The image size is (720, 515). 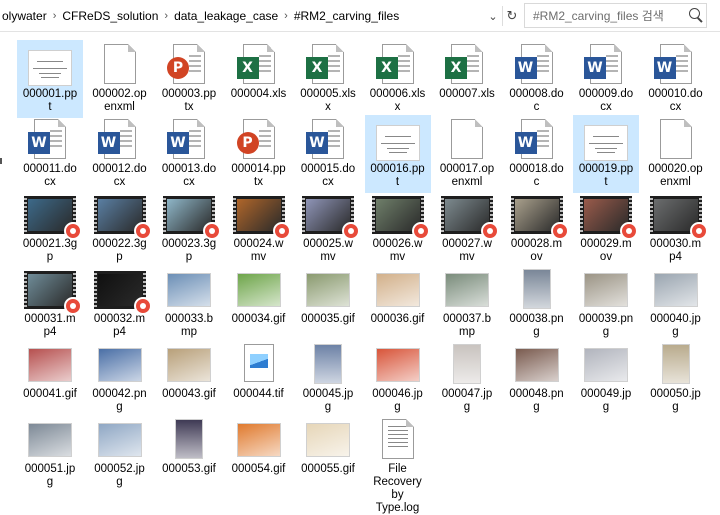 I want to click on file-name-line: g, so click(x=675, y=407).